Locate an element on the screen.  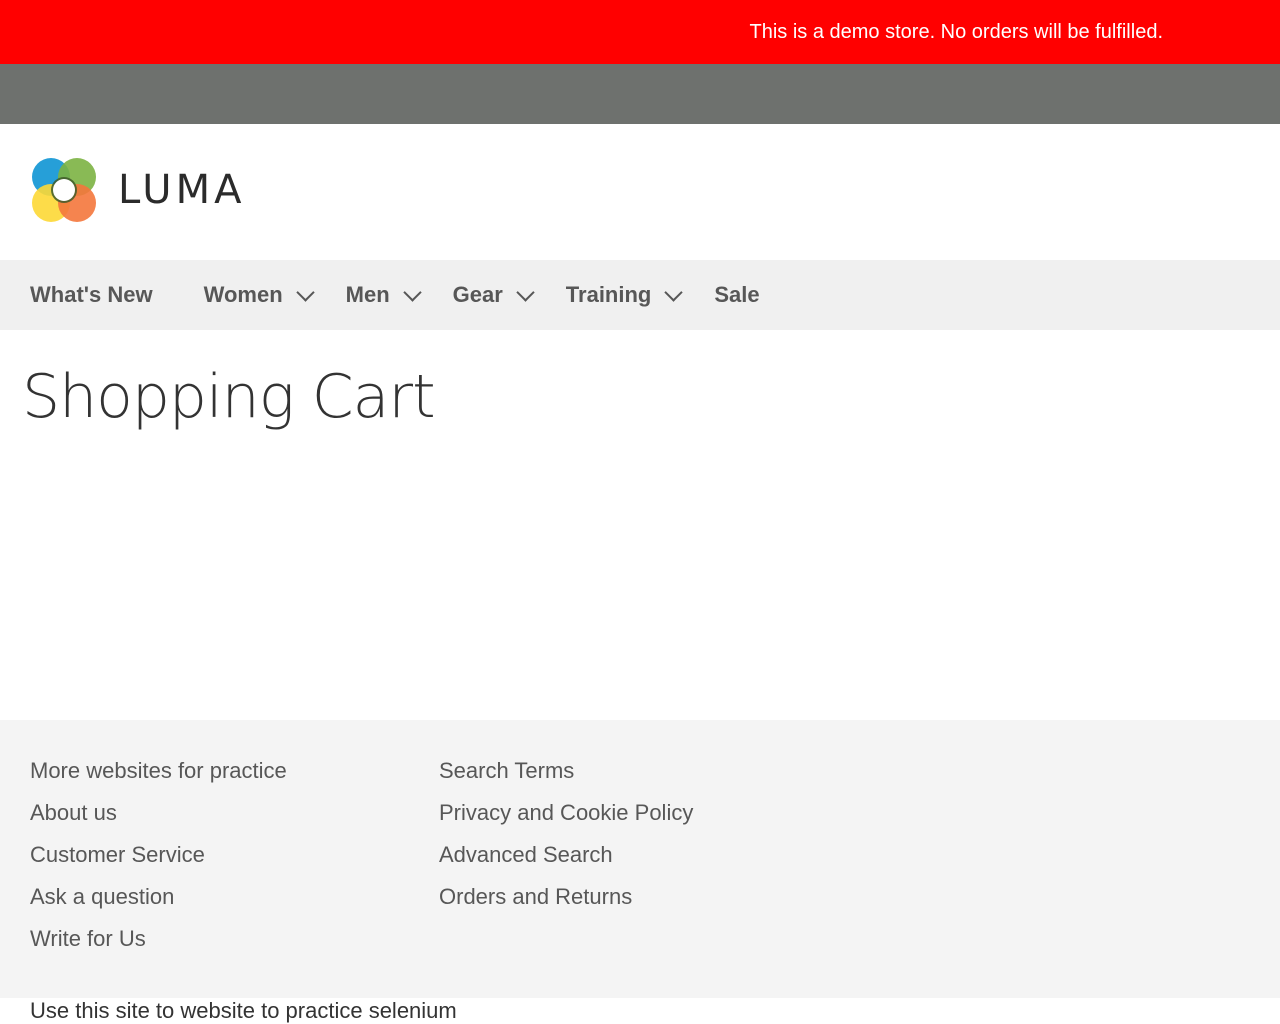
nav-item-gear: Gear is located at coordinates (493, 295).